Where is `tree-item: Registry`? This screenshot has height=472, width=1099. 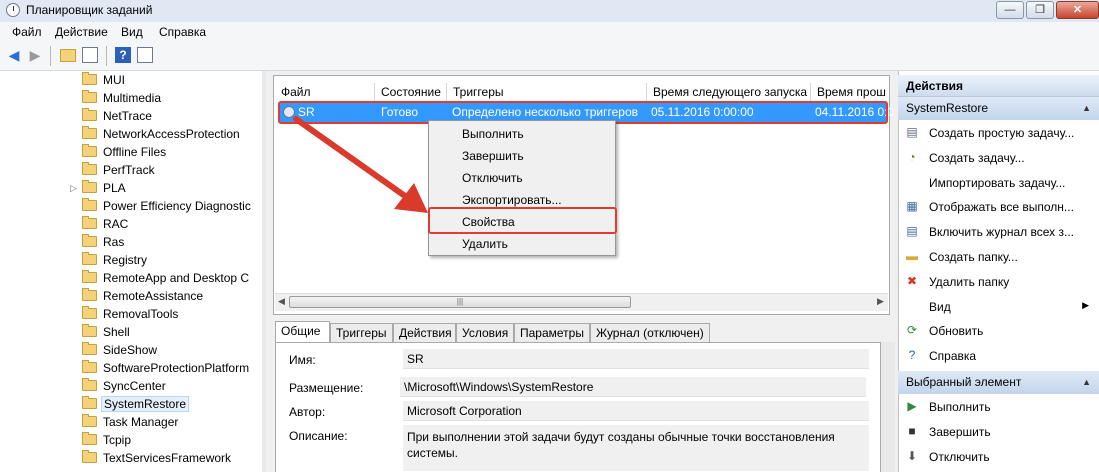
tree-item: Registry is located at coordinates (131, 260).